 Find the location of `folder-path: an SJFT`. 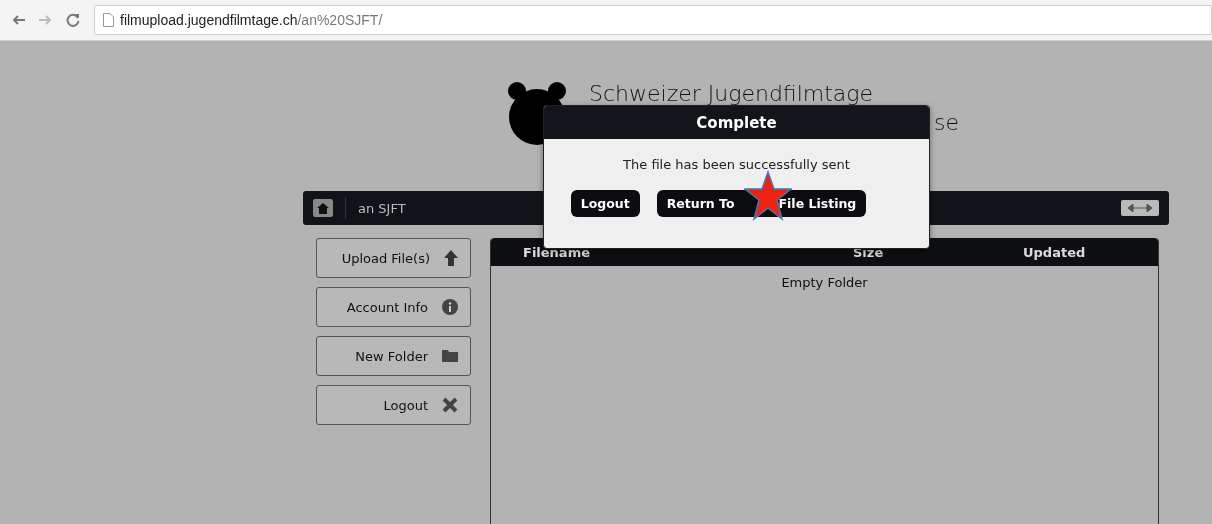

folder-path: an SJFT is located at coordinates (382, 208).